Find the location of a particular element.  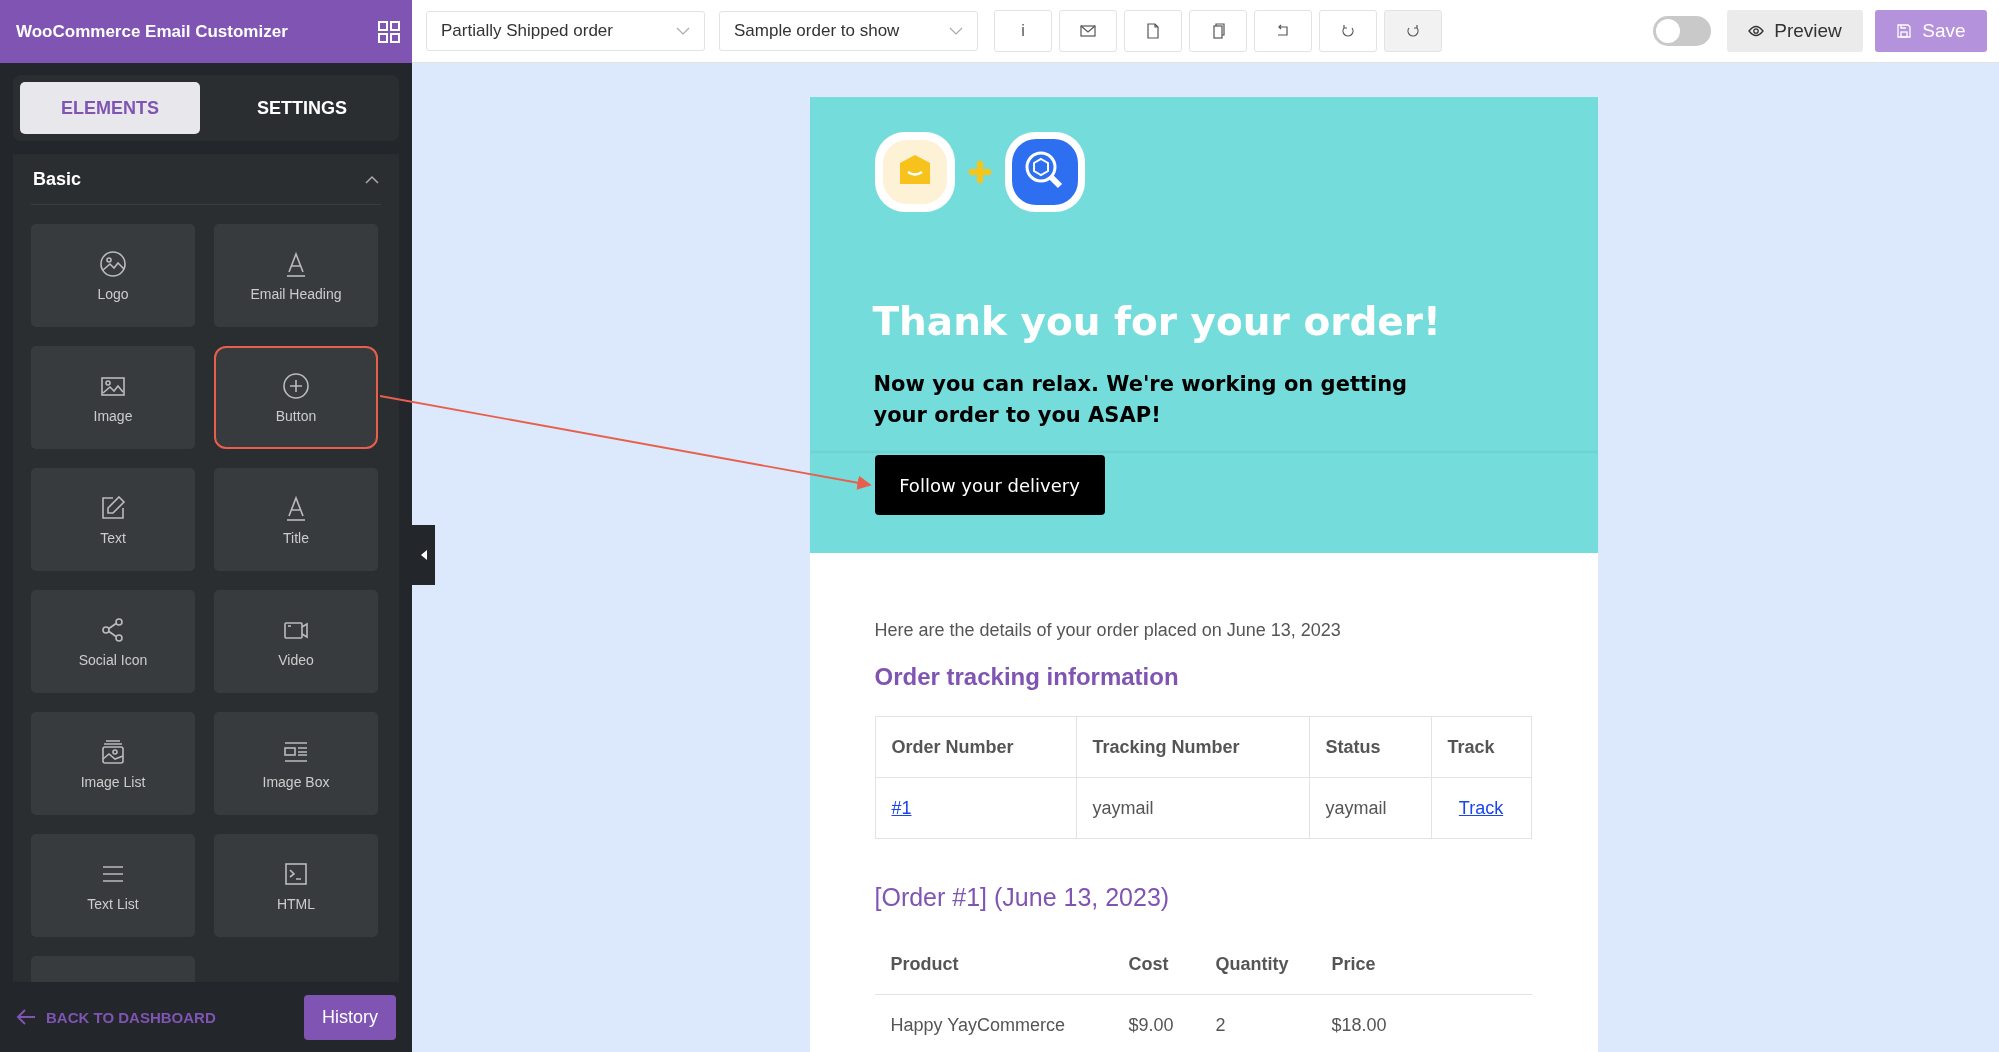

section-header: Basic is located at coordinates (206, 179).